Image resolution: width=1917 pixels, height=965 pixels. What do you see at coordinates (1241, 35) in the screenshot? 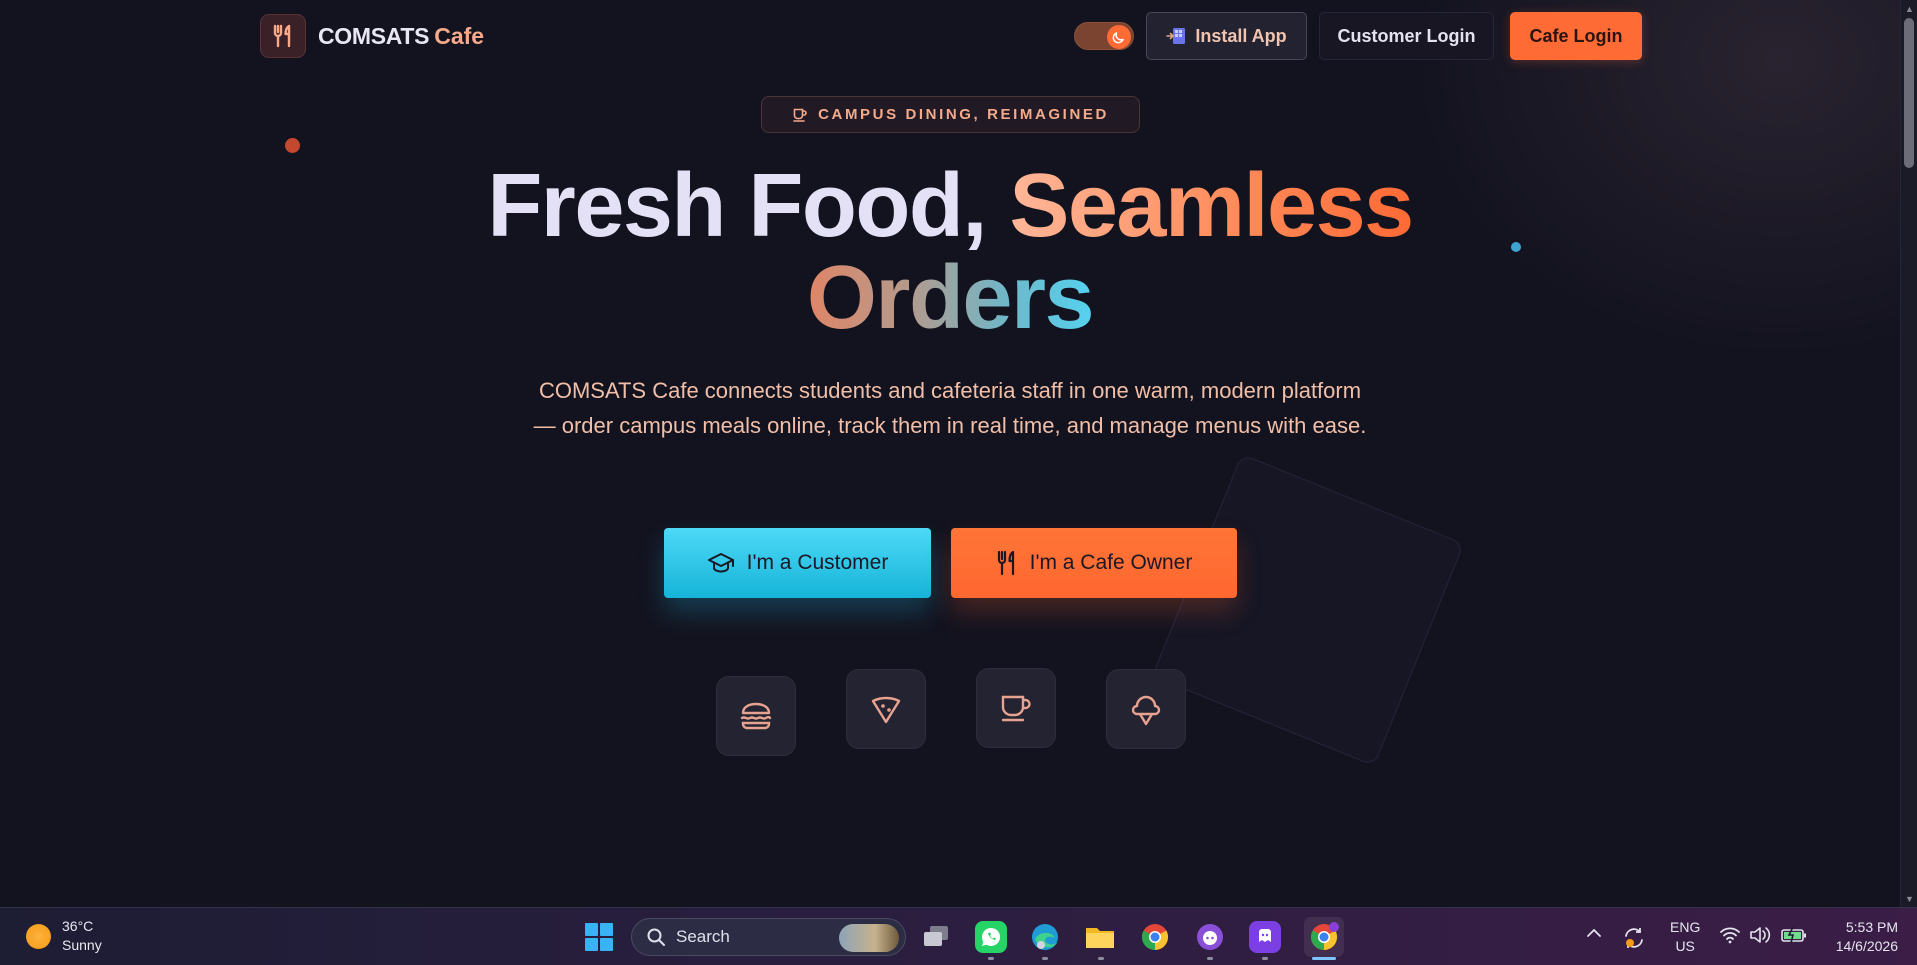
I see `install-app-label: Install App` at bounding box center [1241, 35].